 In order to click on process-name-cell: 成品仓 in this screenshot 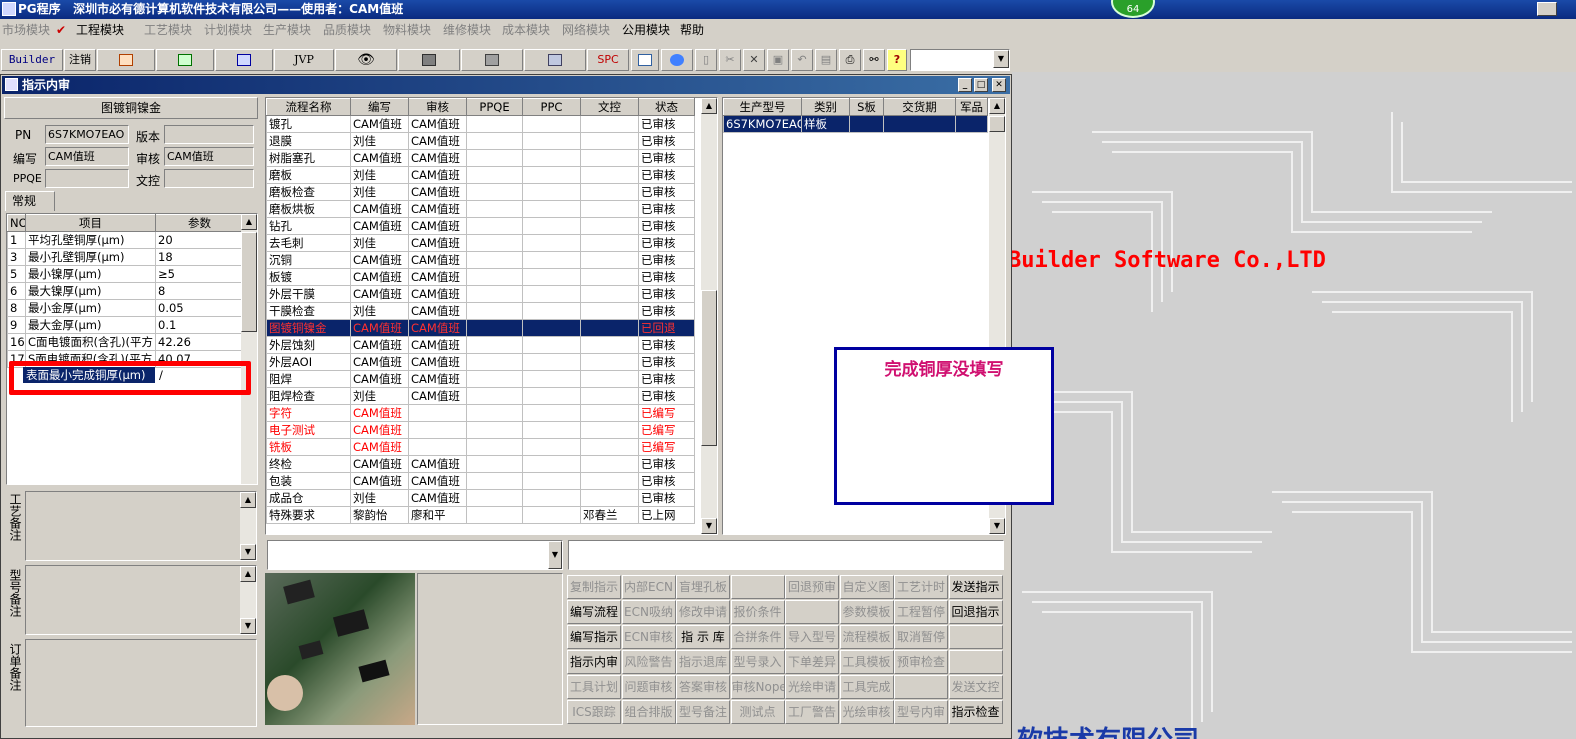, I will do `click(308, 498)`.